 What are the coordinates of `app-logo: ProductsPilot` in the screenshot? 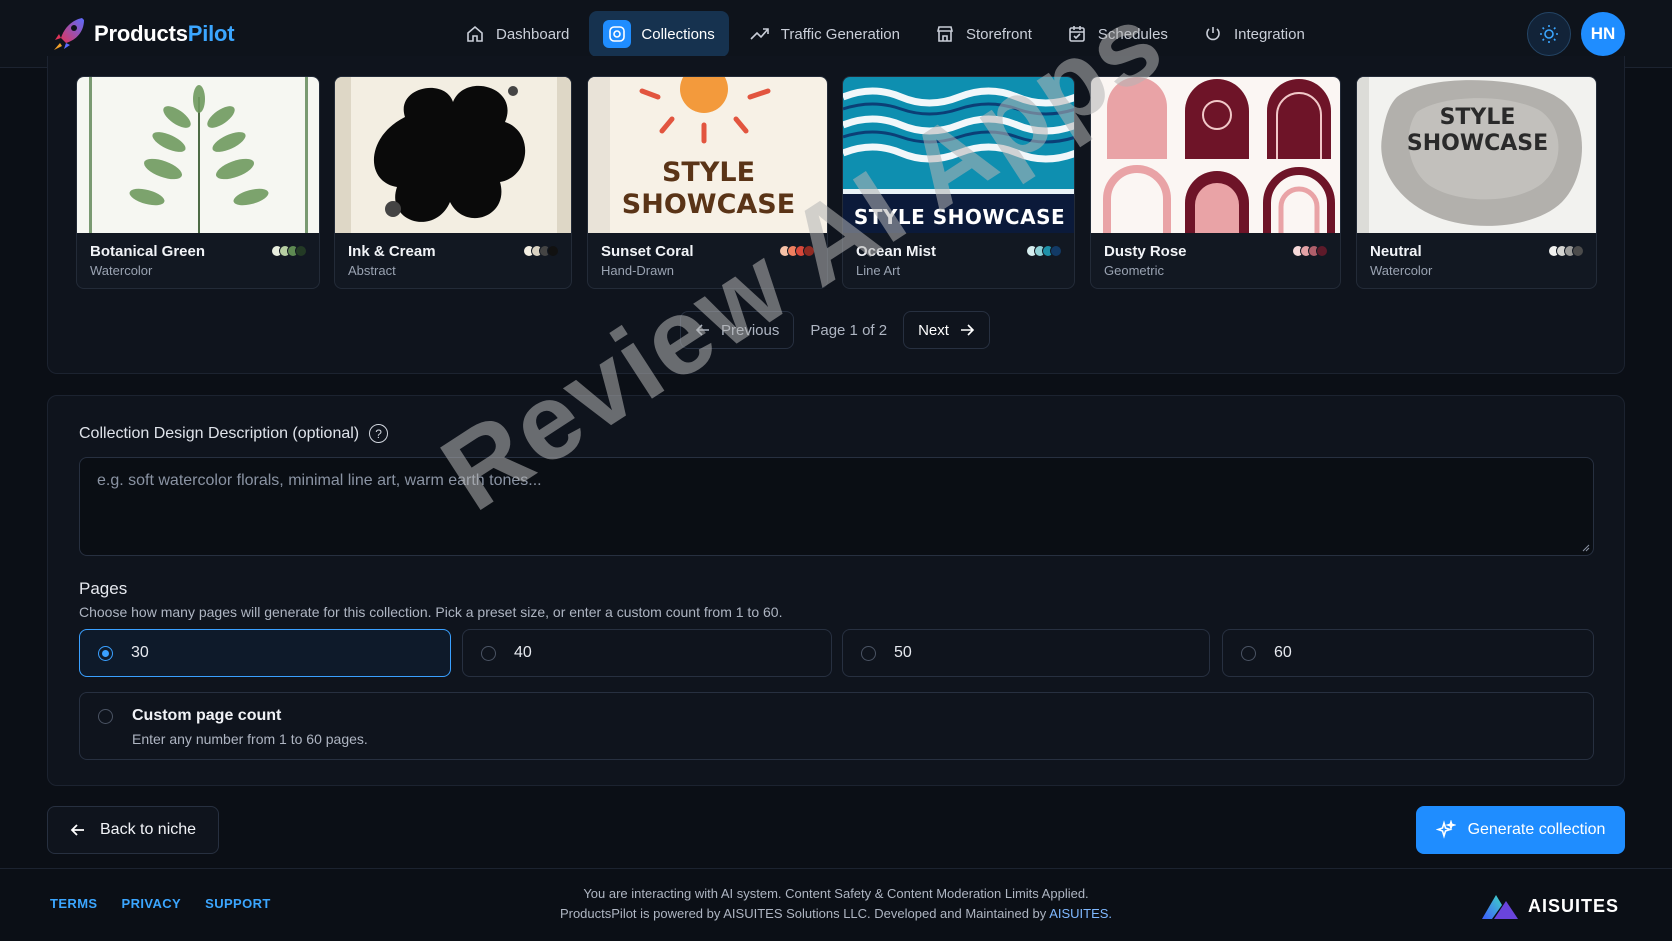 It's located at (143, 34).